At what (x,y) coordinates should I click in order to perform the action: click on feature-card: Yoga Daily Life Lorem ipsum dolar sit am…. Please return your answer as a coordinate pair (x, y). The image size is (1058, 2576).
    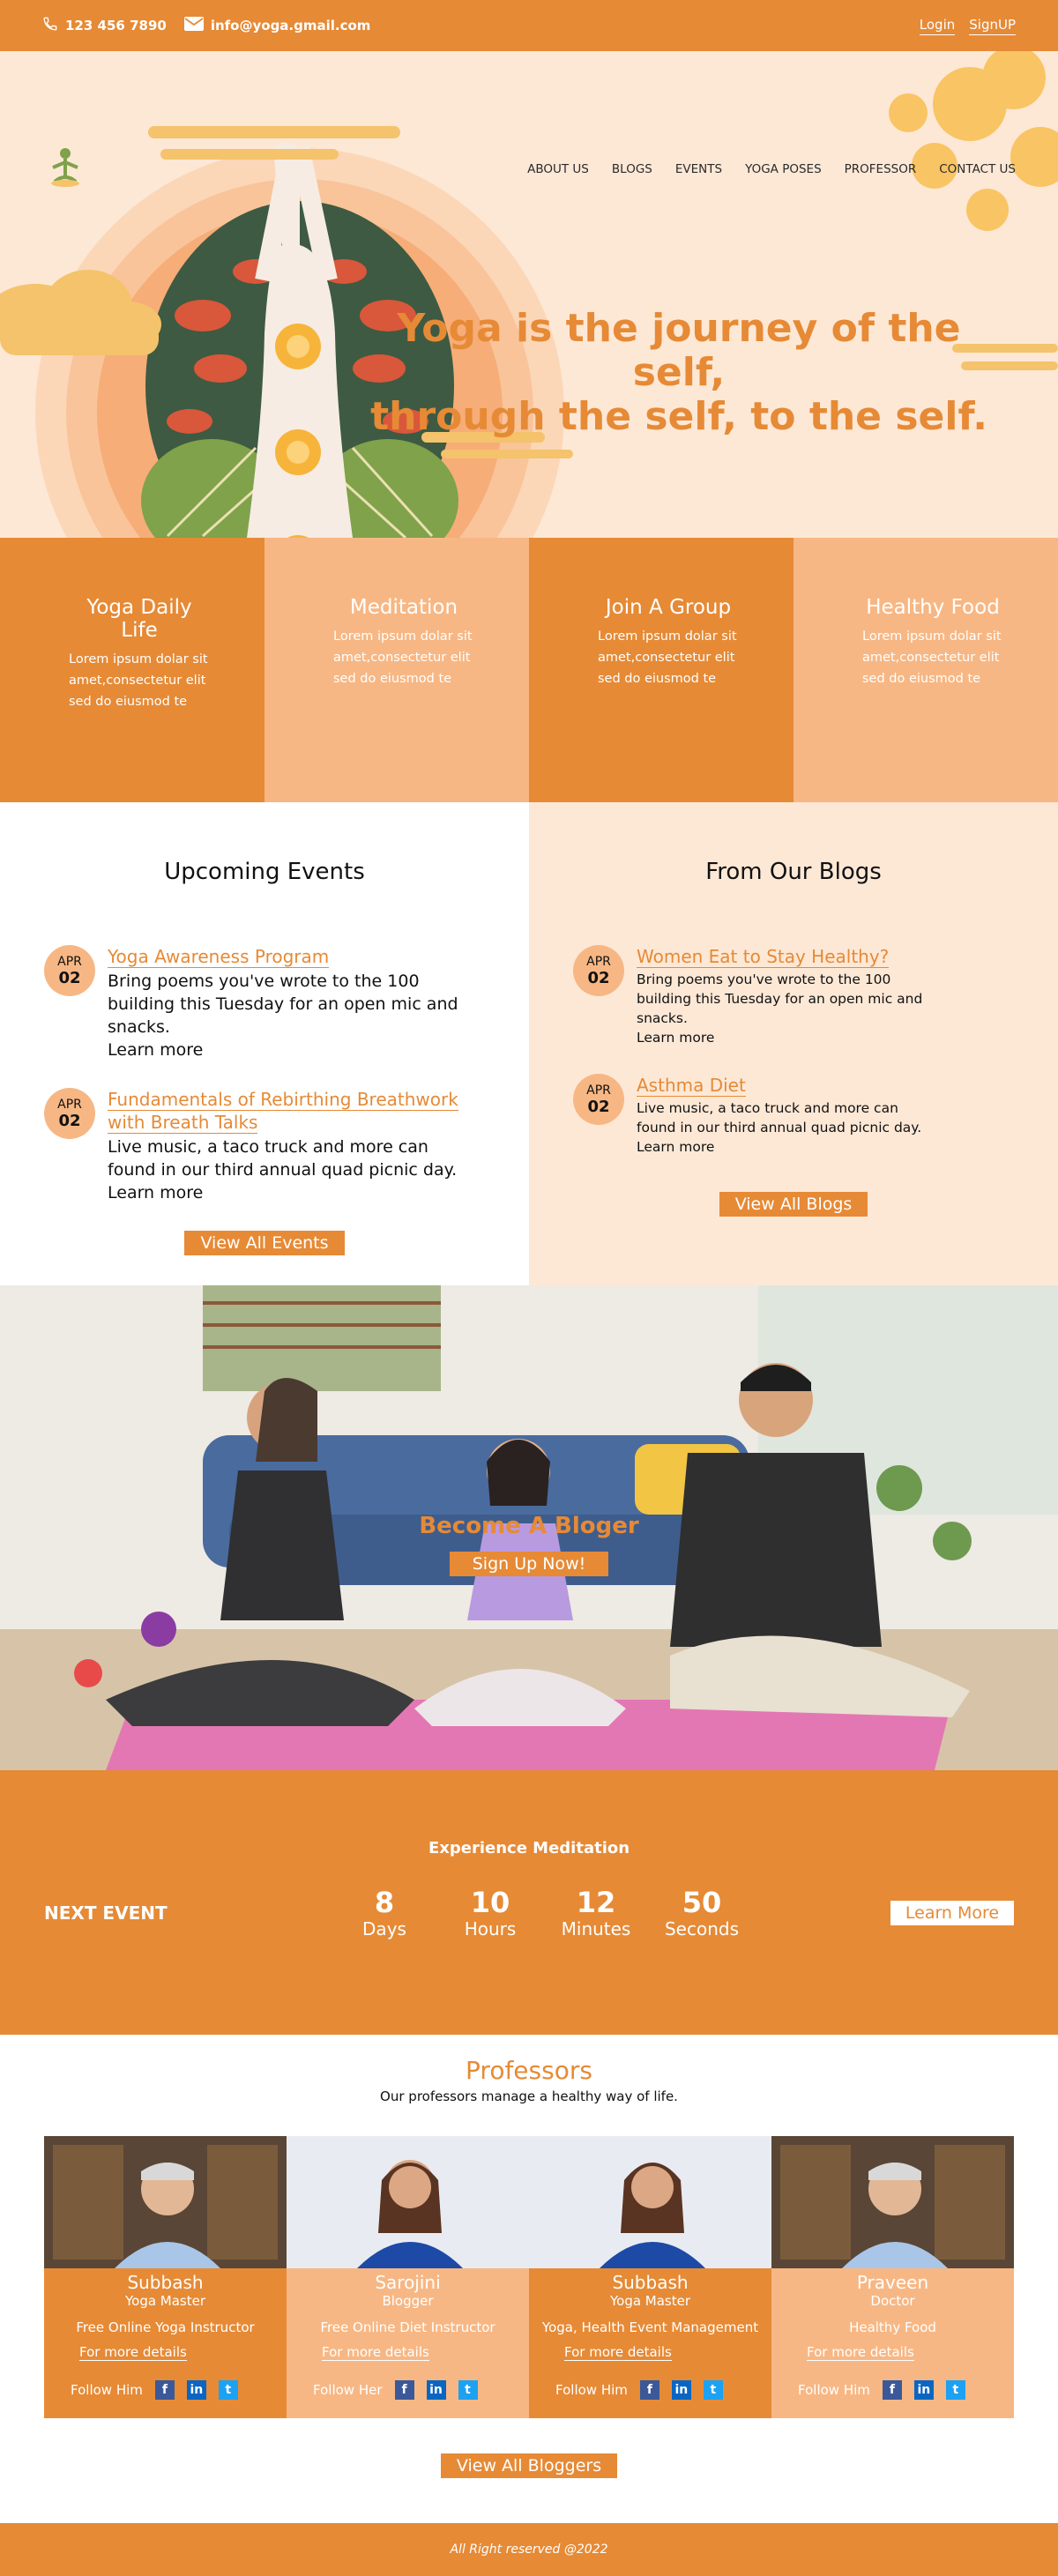
    Looking at the image, I should click on (132, 670).